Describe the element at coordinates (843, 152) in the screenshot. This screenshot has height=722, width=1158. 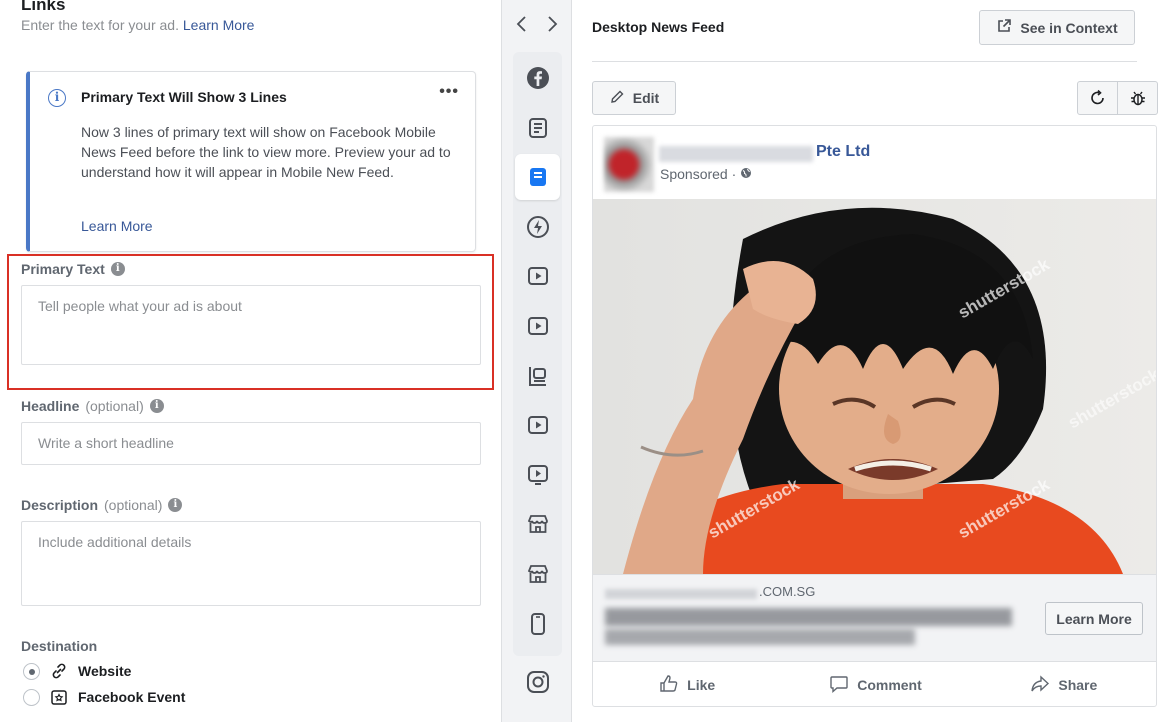
I see `page-name: Pte Ltd` at that location.